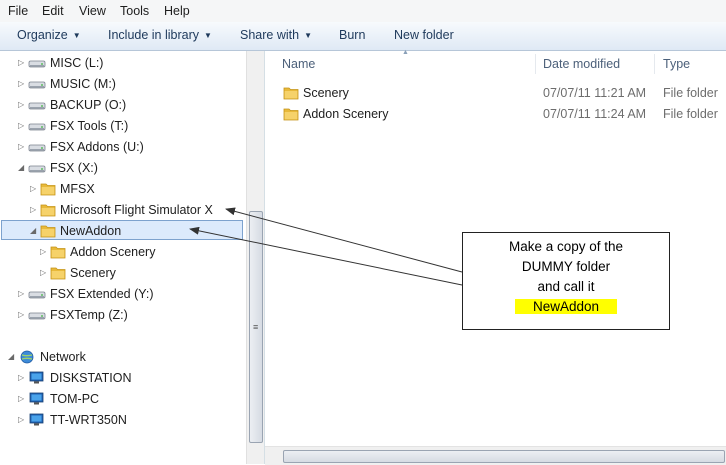 This screenshot has height=465, width=726. I want to click on tree-item-label: Microsoft Flight Simulator X, so click(136, 210).